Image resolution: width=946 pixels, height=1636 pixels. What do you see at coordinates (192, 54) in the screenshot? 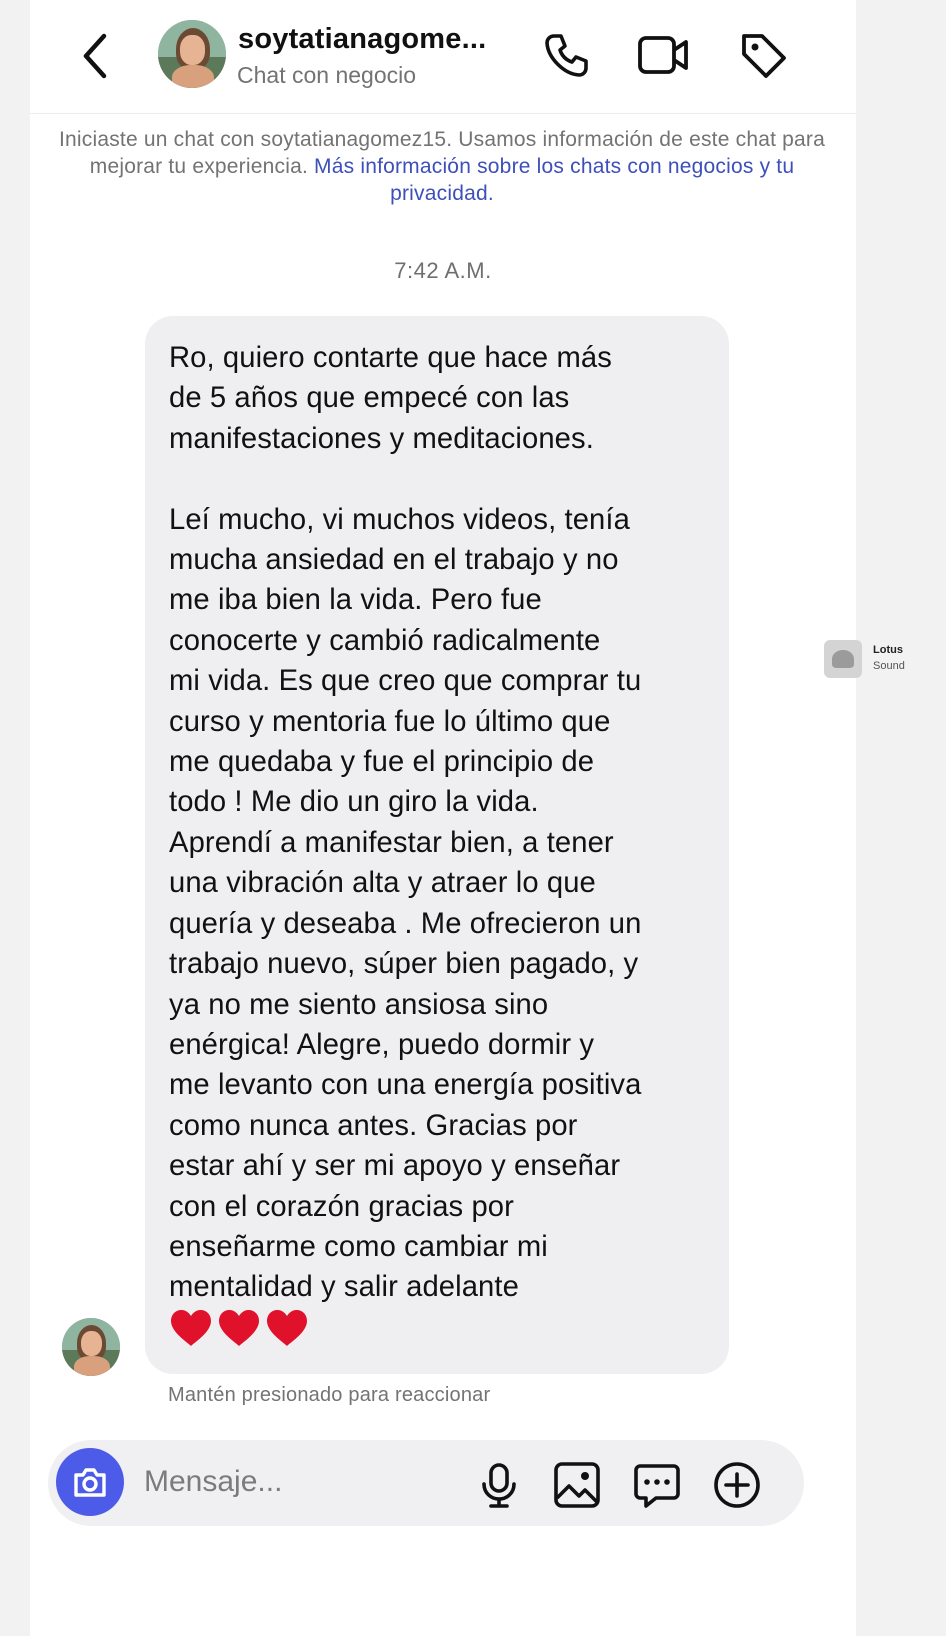
I see `avatar` at bounding box center [192, 54].